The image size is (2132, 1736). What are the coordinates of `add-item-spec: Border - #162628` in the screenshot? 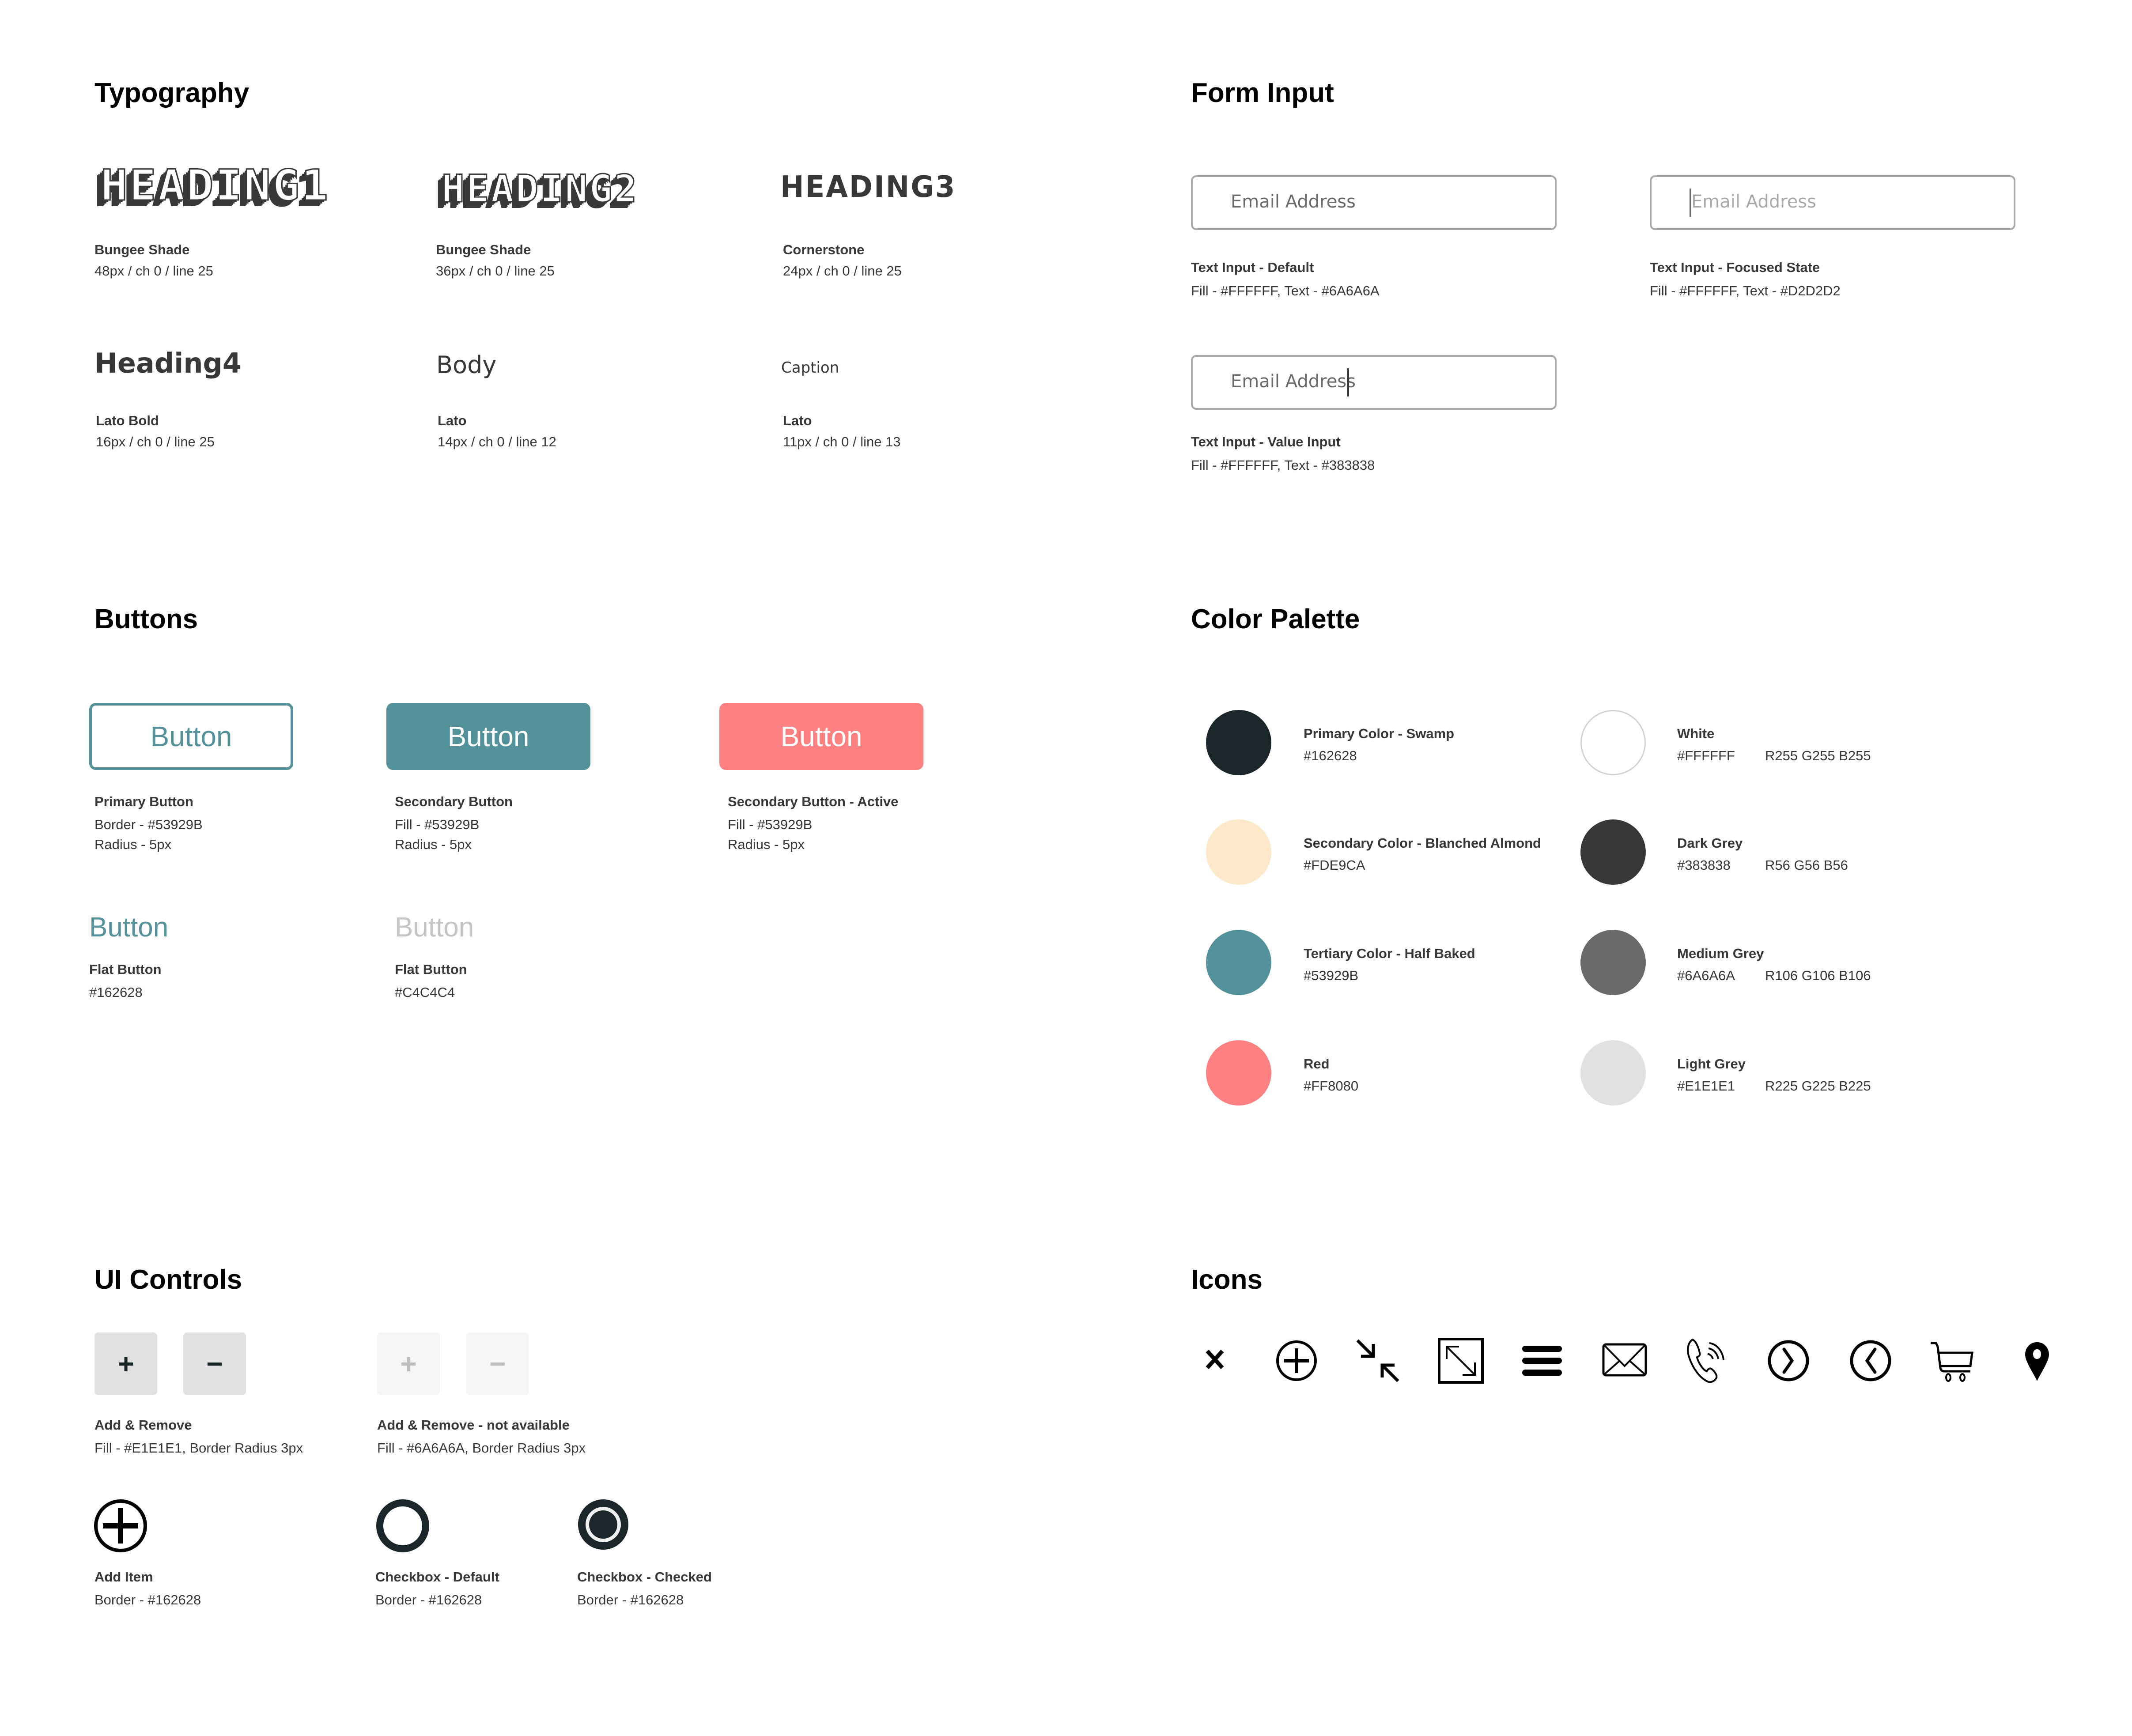 It's located at (148, 1600).